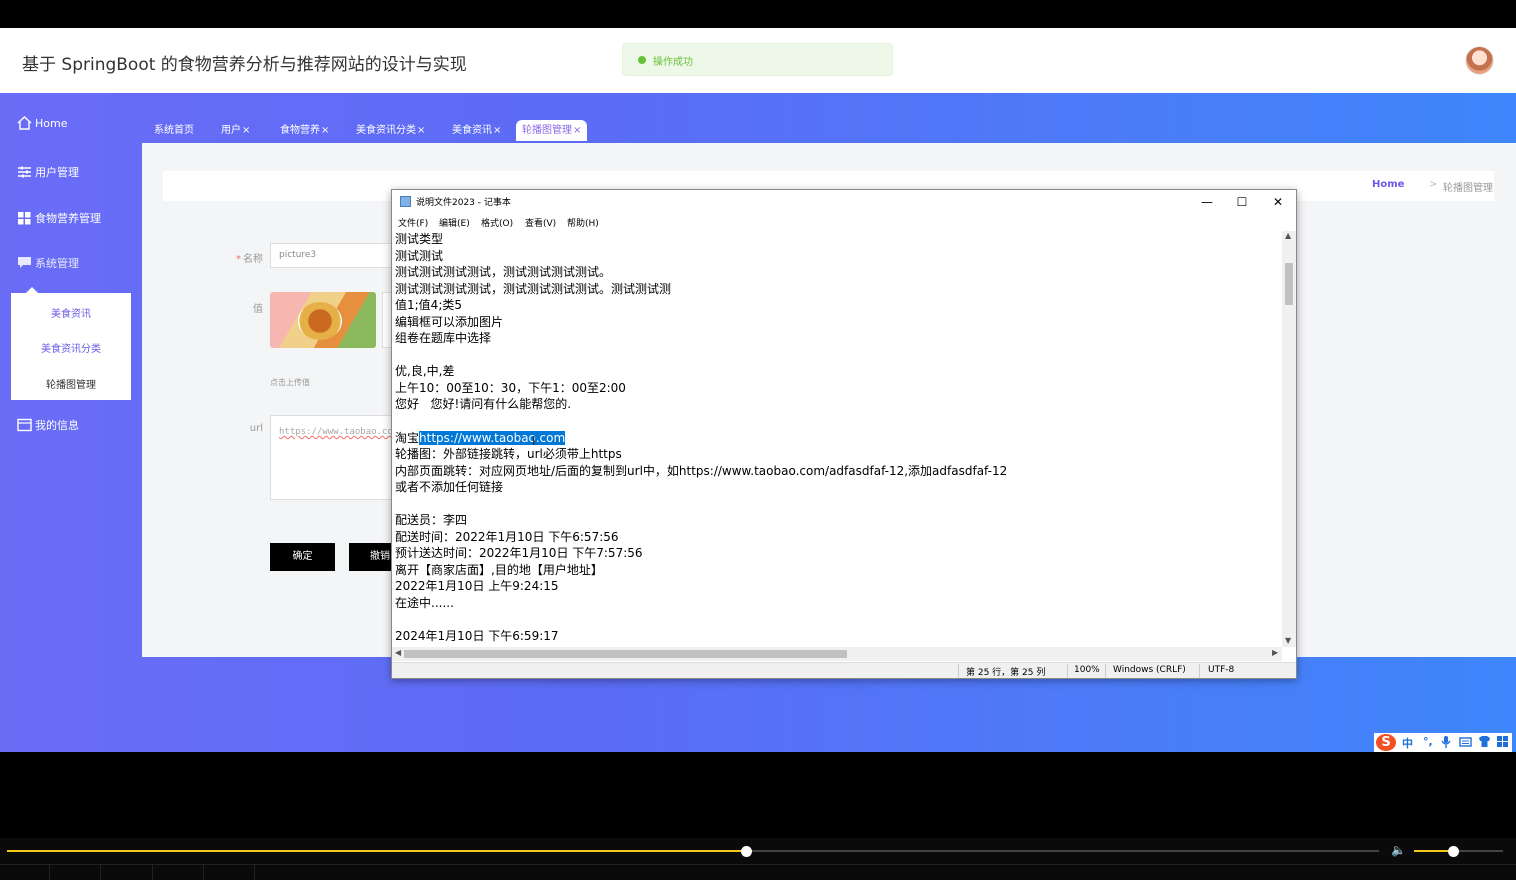 This screenshot has width=1516, height=880. I want to click on home-icon, so click(24, 123).